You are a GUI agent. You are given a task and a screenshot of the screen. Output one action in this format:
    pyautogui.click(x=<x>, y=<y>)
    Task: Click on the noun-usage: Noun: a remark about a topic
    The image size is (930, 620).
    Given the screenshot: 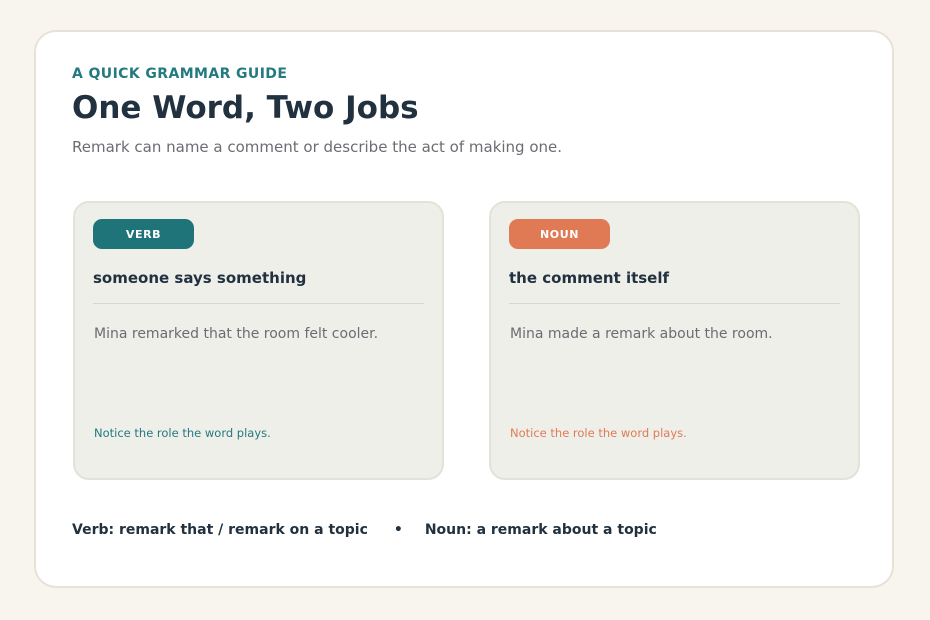 What is the action you would take?
    pyautogui.click(x=540, y=530)
    